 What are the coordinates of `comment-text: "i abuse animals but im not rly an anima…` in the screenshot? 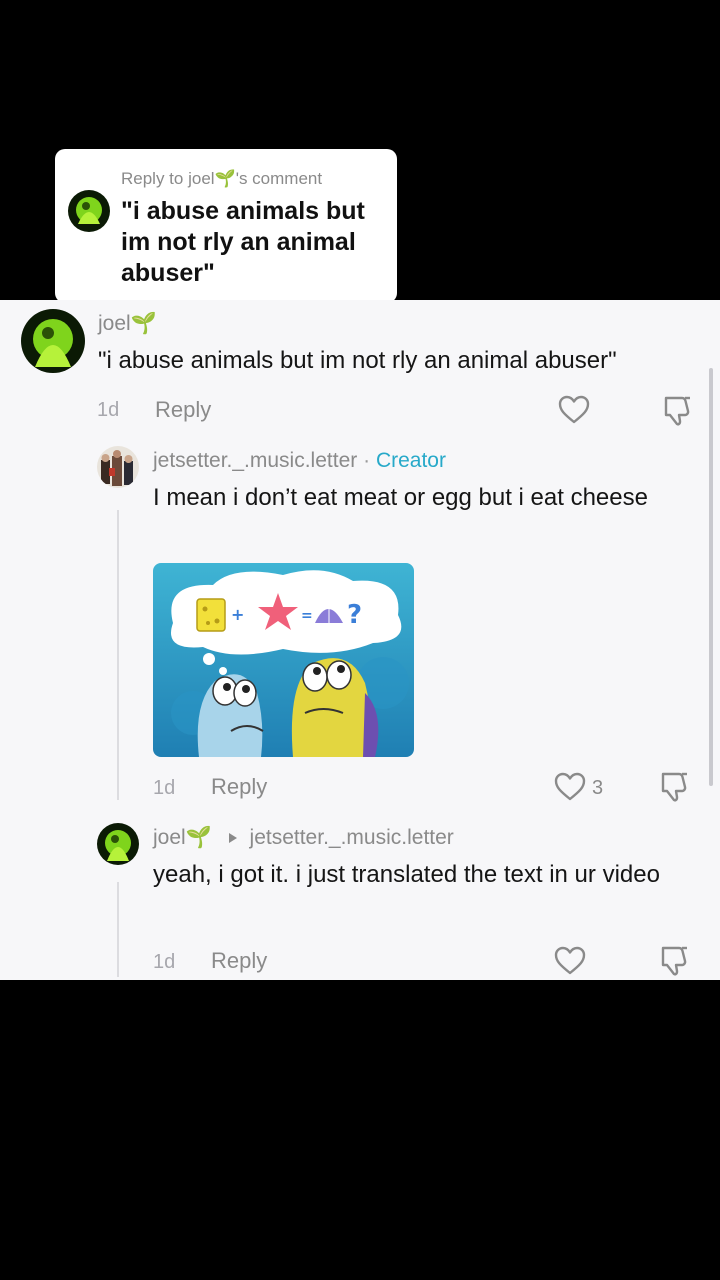 It's located at (357, 360).